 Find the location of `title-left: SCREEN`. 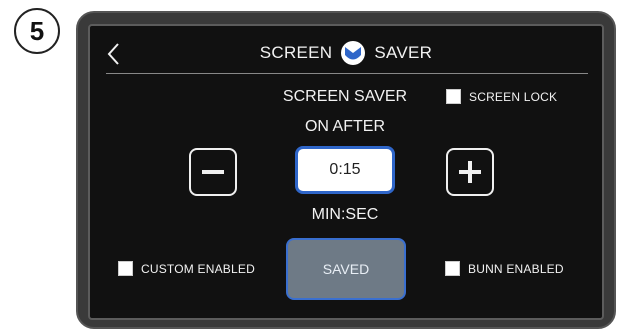

title-left: SCREEN is located at coordinates (296, 52).